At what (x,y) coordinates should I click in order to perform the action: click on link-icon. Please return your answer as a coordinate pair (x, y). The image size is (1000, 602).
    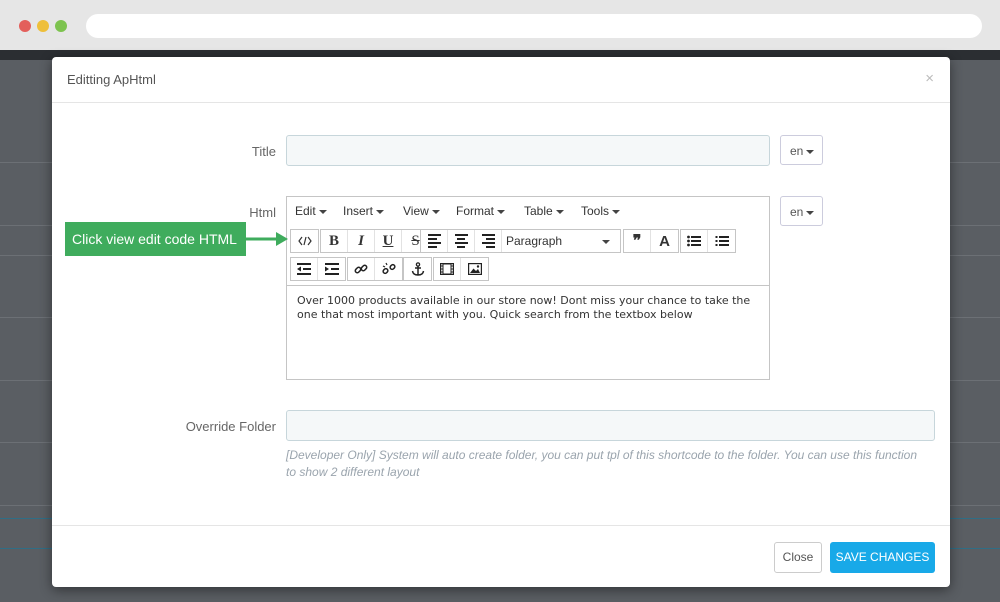
    Looking at the image, I should click on (361, 269).